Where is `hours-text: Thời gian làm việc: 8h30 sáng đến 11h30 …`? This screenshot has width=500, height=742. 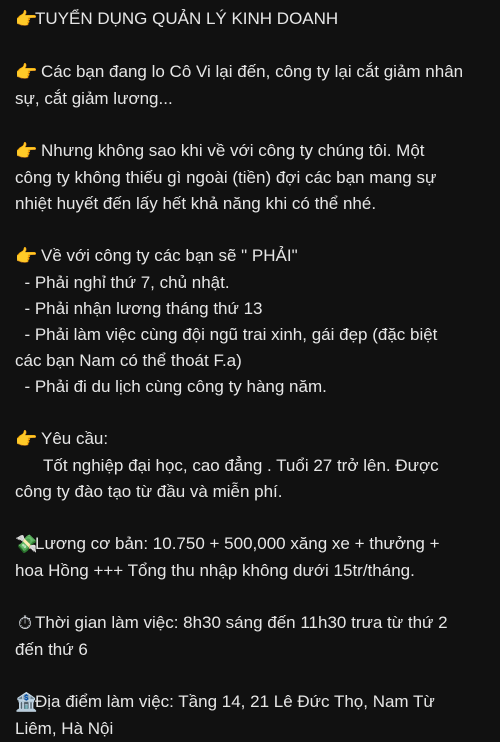 hours-text: Thời gian làm việc: 8h30 sáng đến 11h30 … is located at coordinates (241, 622).